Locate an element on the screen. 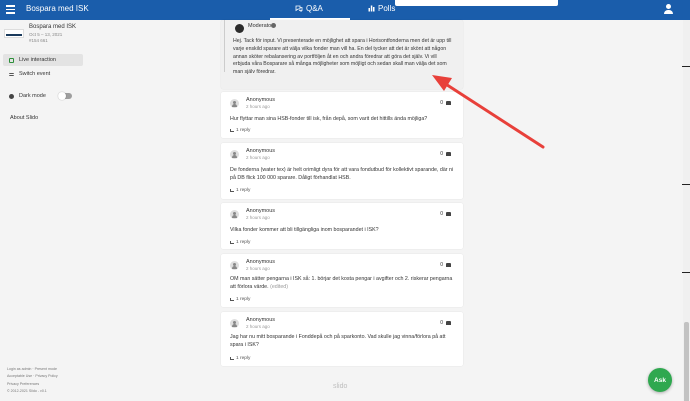 The width and height of the screenshot is (690, 401). polls-icon is located at coordinates (371, 8).